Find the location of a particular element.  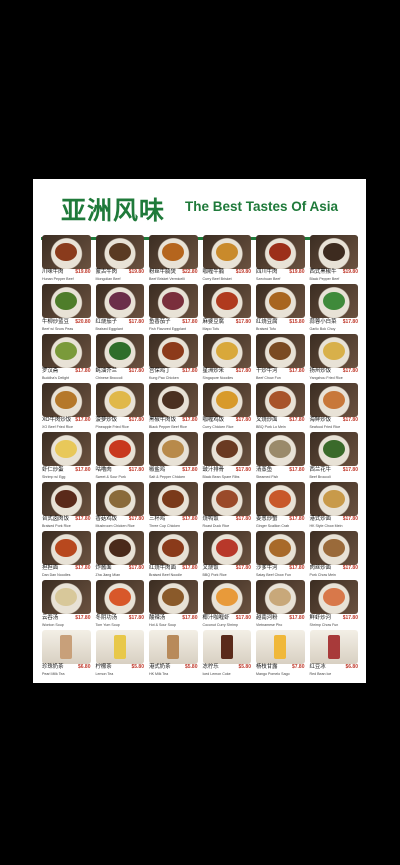

dish-item: 叉烧饭 $17.80 BBQ Pork Rice is located at coordinates (227, 554).